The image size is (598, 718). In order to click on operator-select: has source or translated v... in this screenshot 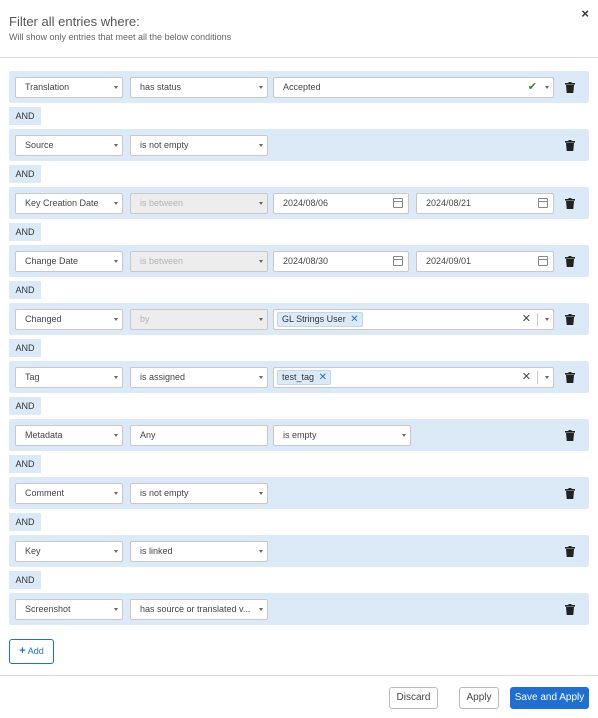, I will do `click(199, 609)`.